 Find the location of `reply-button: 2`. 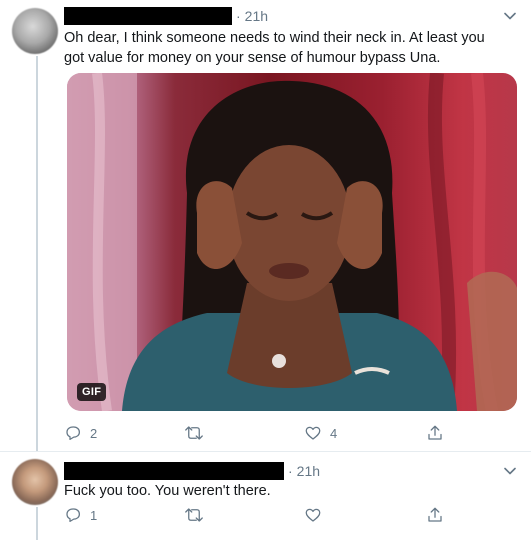

reply-button: 2 is located at coordinates (80, 433).